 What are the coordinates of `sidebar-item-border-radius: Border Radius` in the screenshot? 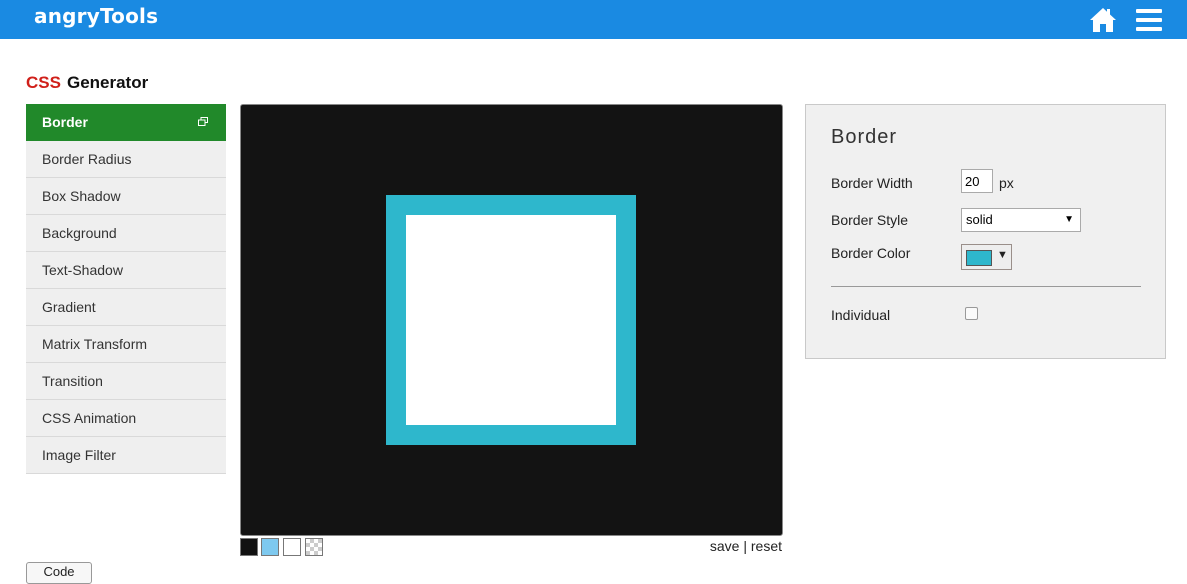 It's located at (126, 159).